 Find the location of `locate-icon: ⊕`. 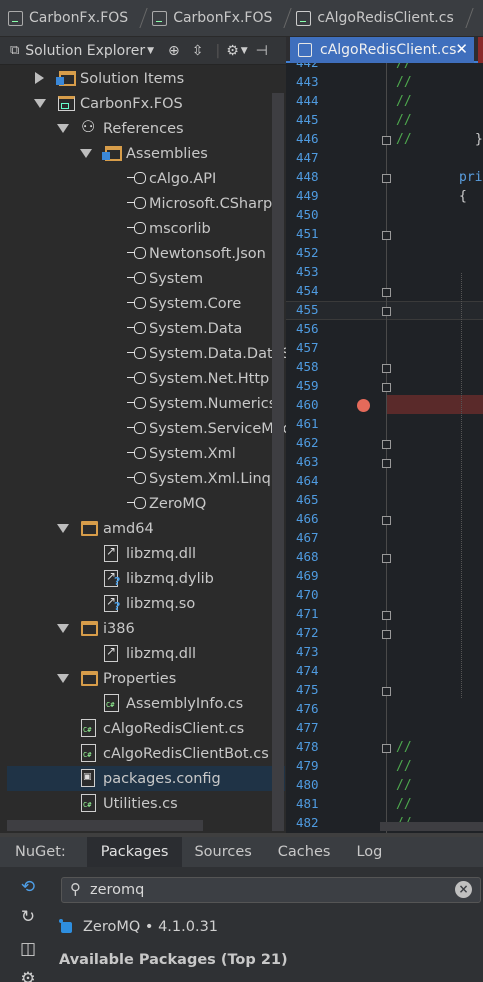

locate-icon: ⊕ is located at coordinates (174, 51).